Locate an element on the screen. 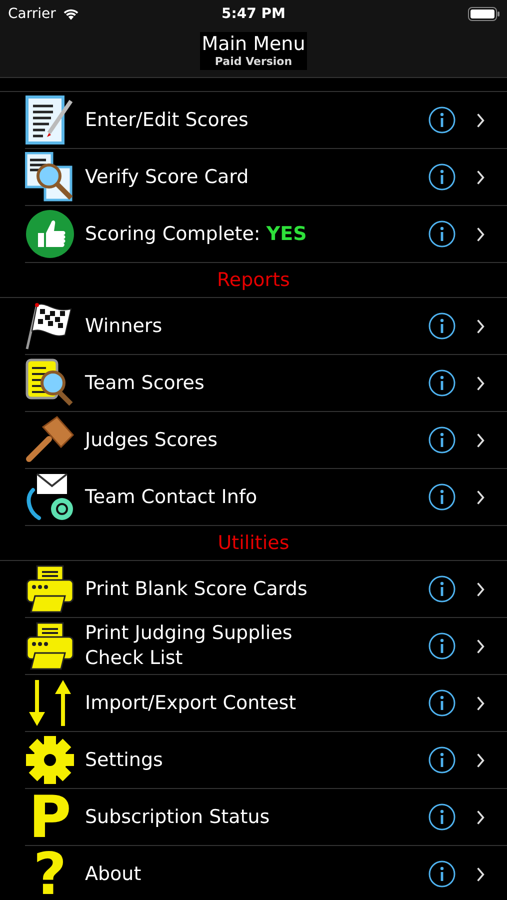  battery-icon is located at coordinates (484, 14).